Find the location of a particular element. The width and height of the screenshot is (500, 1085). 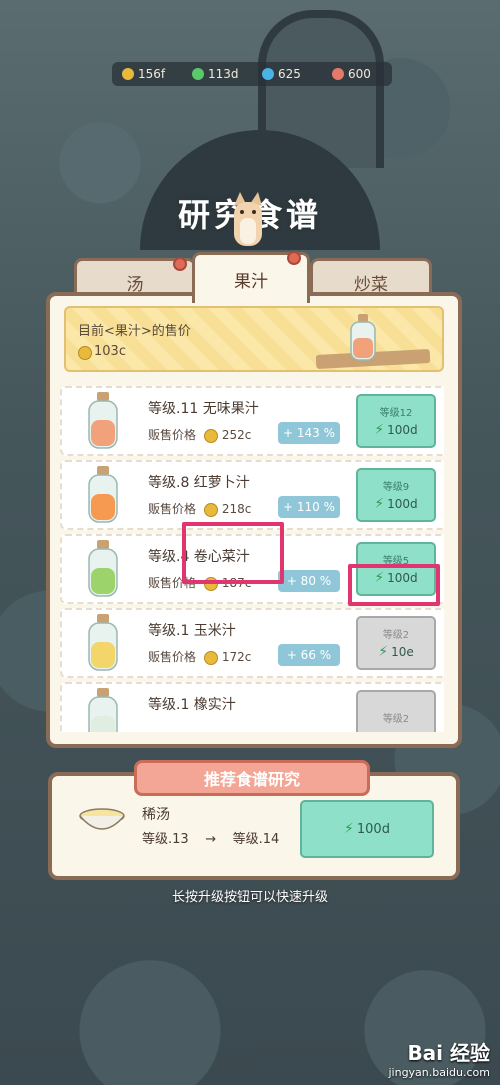

resource-coins-value: 156f is located at coordinates (152, 74).